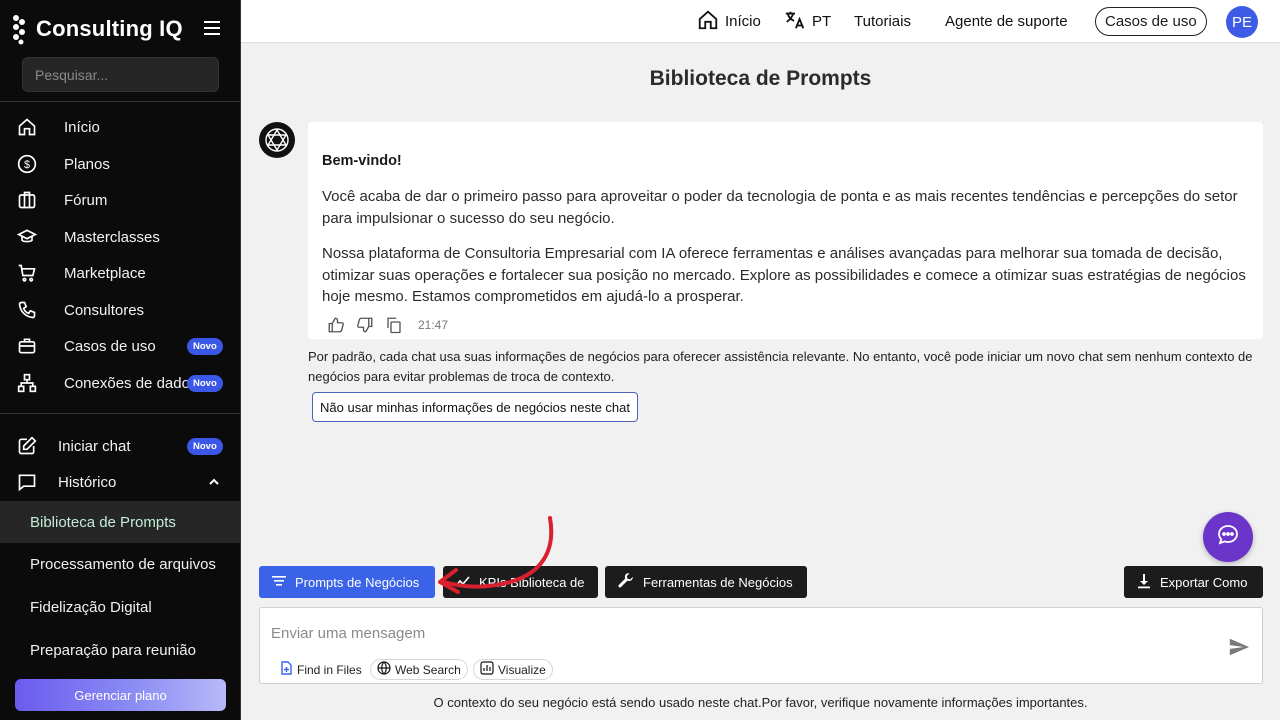 The height and width of the screenshot is (720, 1280). I want to click on message-actions: 21:47, so click(387, 324).